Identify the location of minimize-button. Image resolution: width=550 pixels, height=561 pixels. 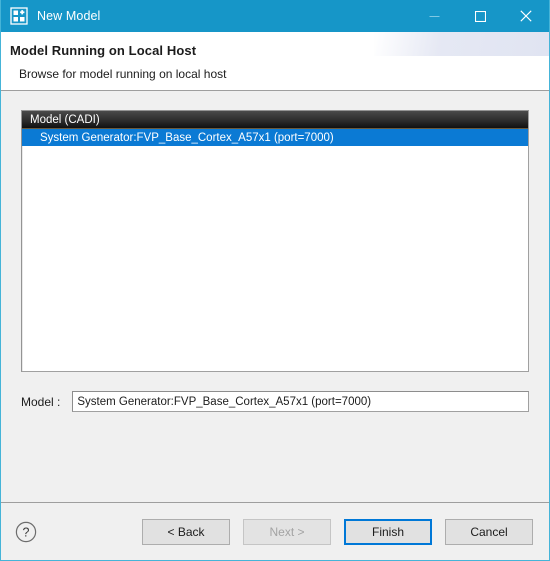
(434, 16).